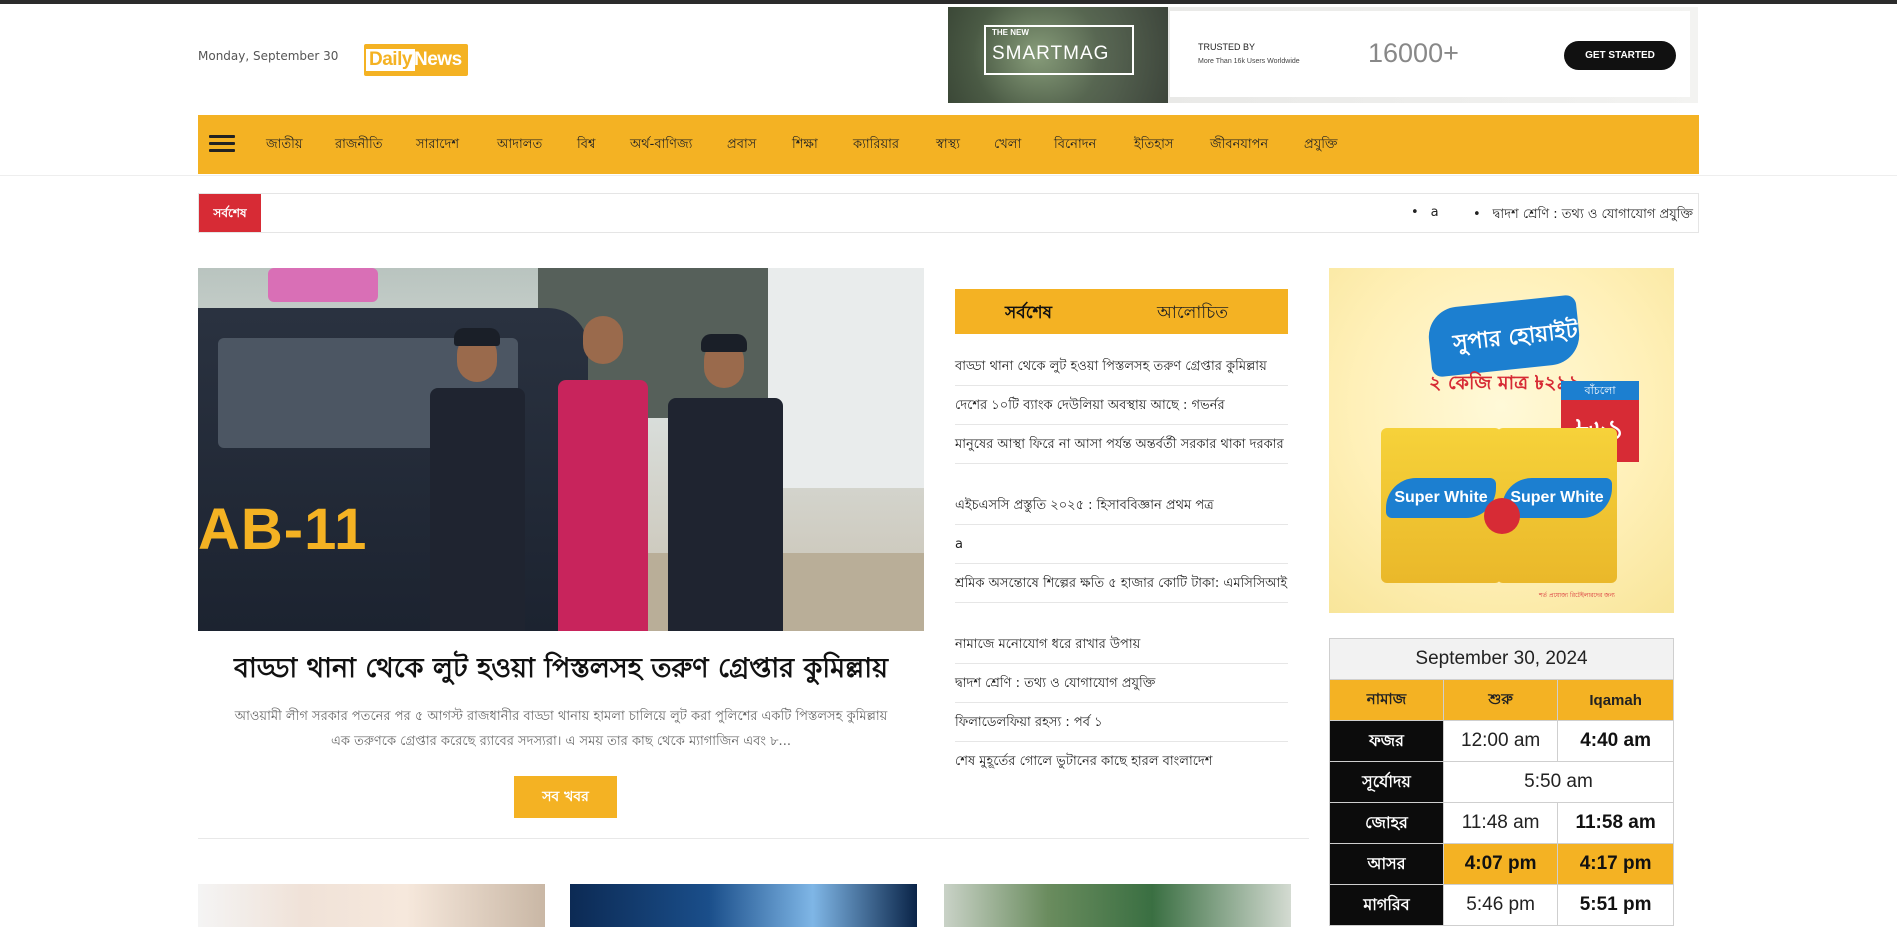  Describe the element at coordinates (1075, 145) in the screenshot. I see `nav-item-entertainment: বিনোদন` at that location.